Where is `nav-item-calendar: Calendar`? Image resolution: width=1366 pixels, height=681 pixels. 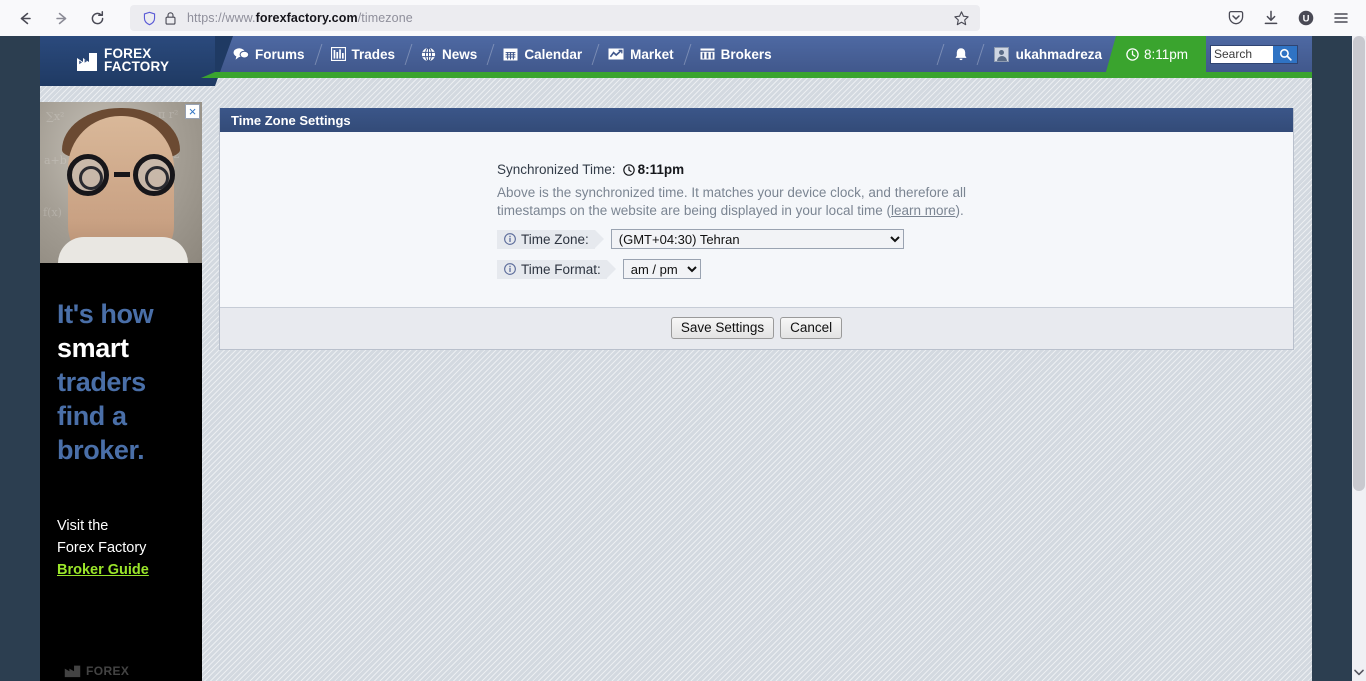 nav-item-calendar: Calendar is located at coordinates (542, 54).